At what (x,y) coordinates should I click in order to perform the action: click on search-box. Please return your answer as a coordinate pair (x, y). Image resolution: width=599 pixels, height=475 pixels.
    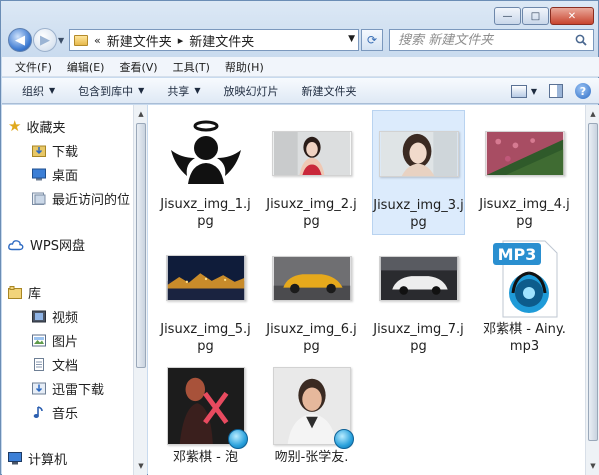
    Looking at the image, I should click on (491, 40).